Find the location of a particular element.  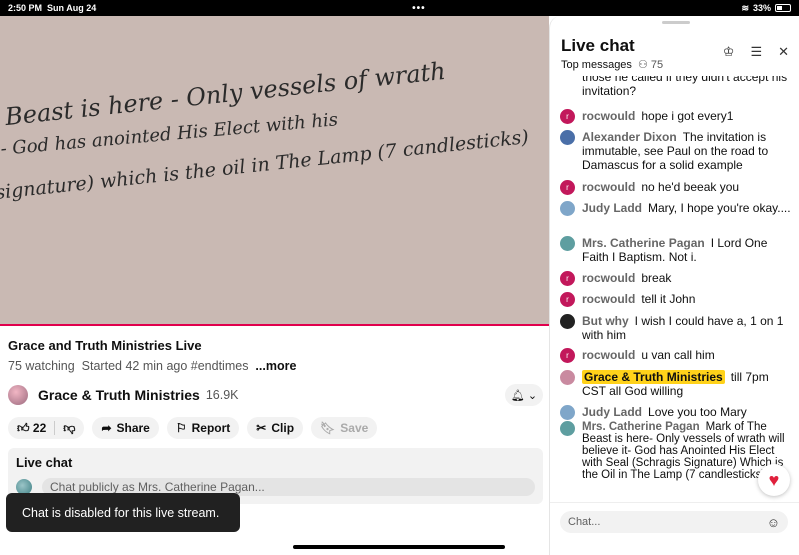

dislike-button: 👎︎ is located at coordinates (69, 428).